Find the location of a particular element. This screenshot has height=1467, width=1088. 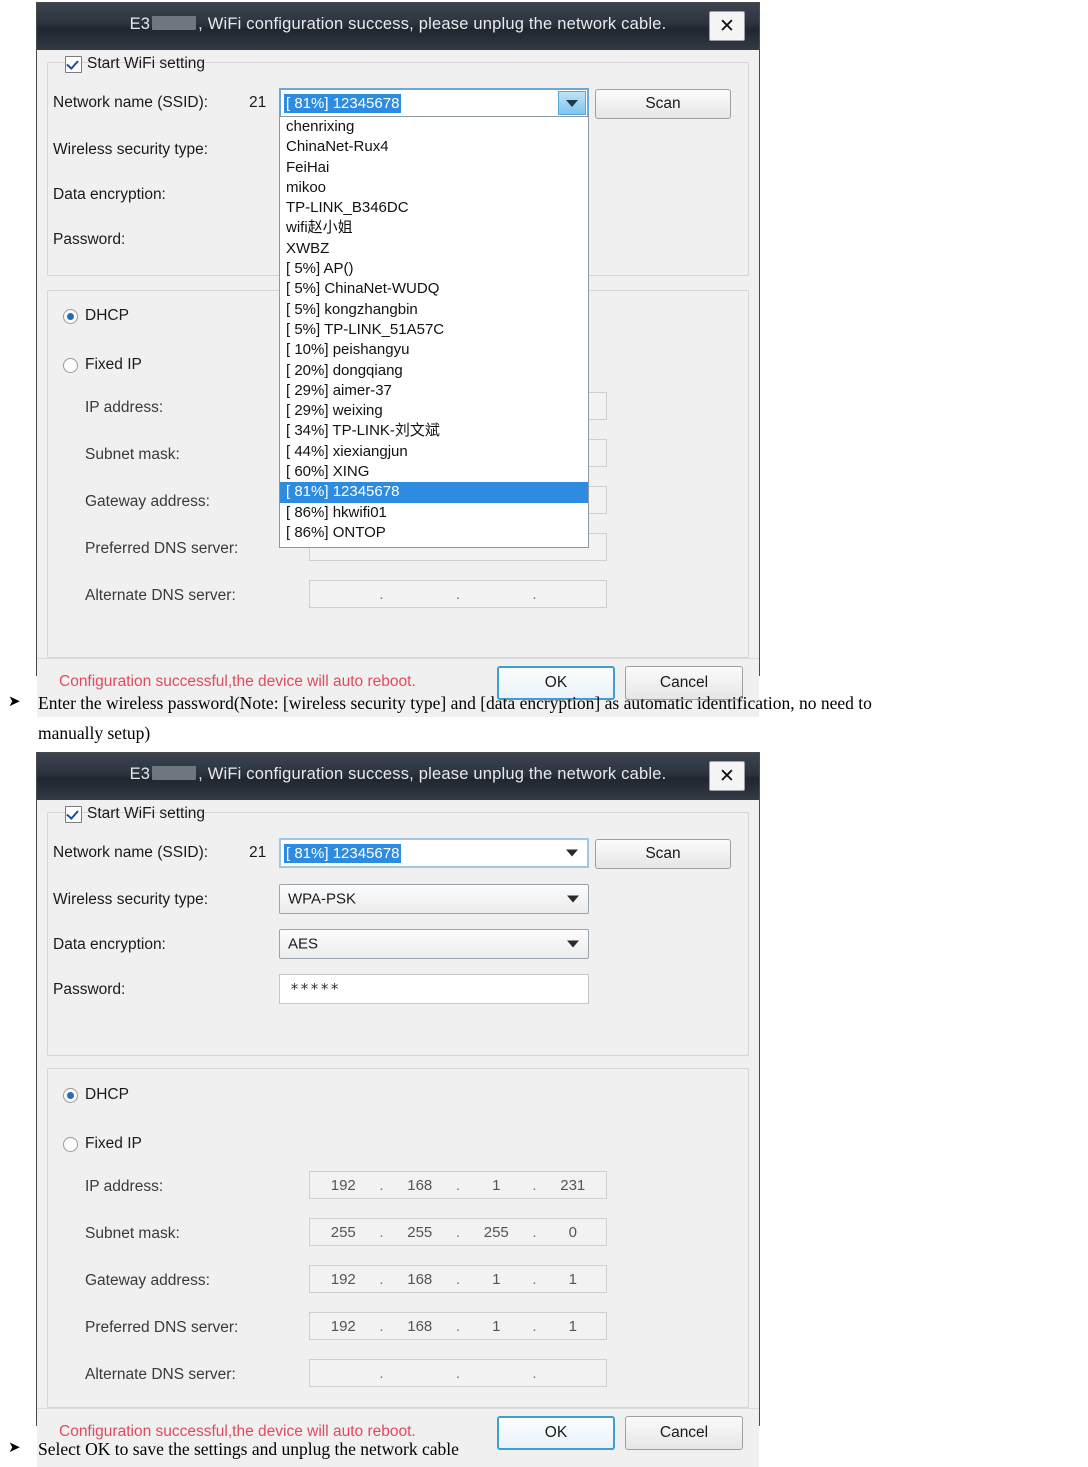

security-type-label-1: Wireless security type: is located at coordinates (131, 149).